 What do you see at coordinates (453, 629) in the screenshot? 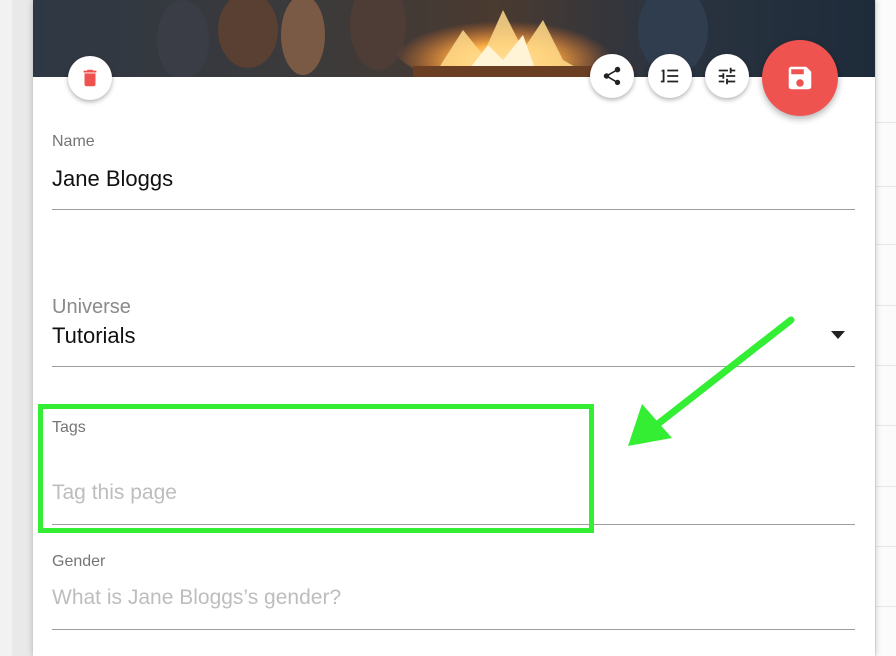
I see `gender-underline` at bounding box center [453, 629].